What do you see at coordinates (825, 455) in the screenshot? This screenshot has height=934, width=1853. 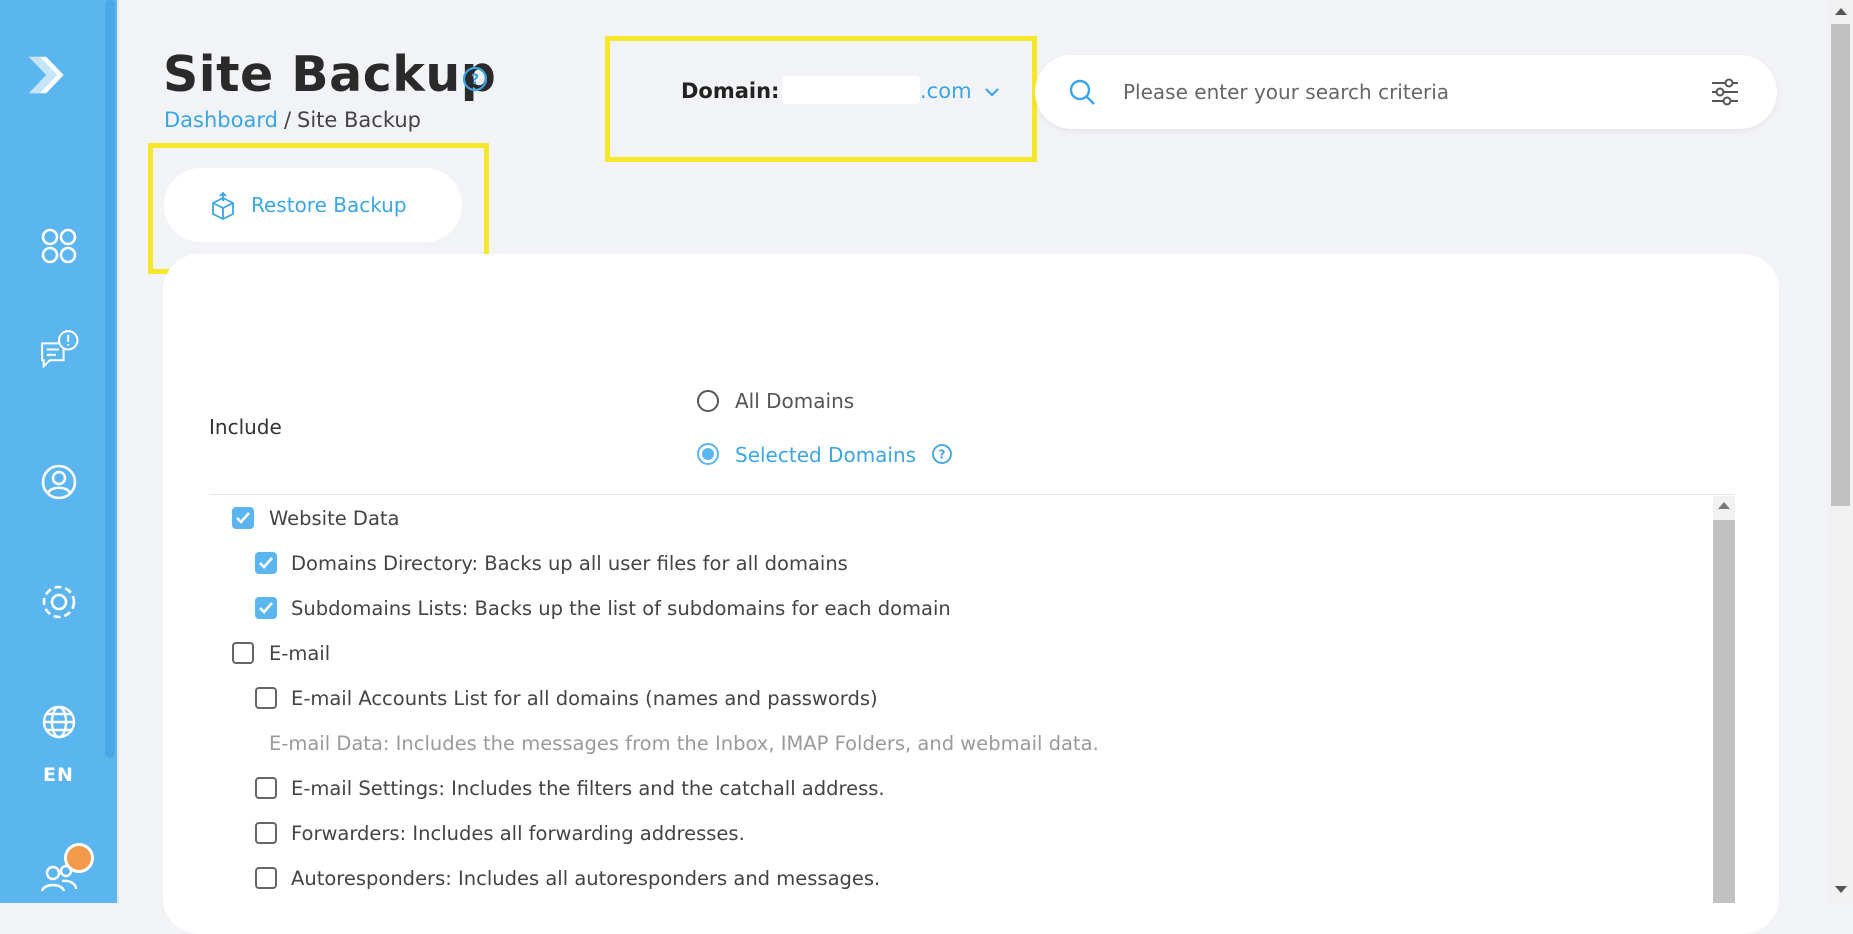 I see `radio-selected-domains-label: Selected Domains` at bounding box center [825, 455].